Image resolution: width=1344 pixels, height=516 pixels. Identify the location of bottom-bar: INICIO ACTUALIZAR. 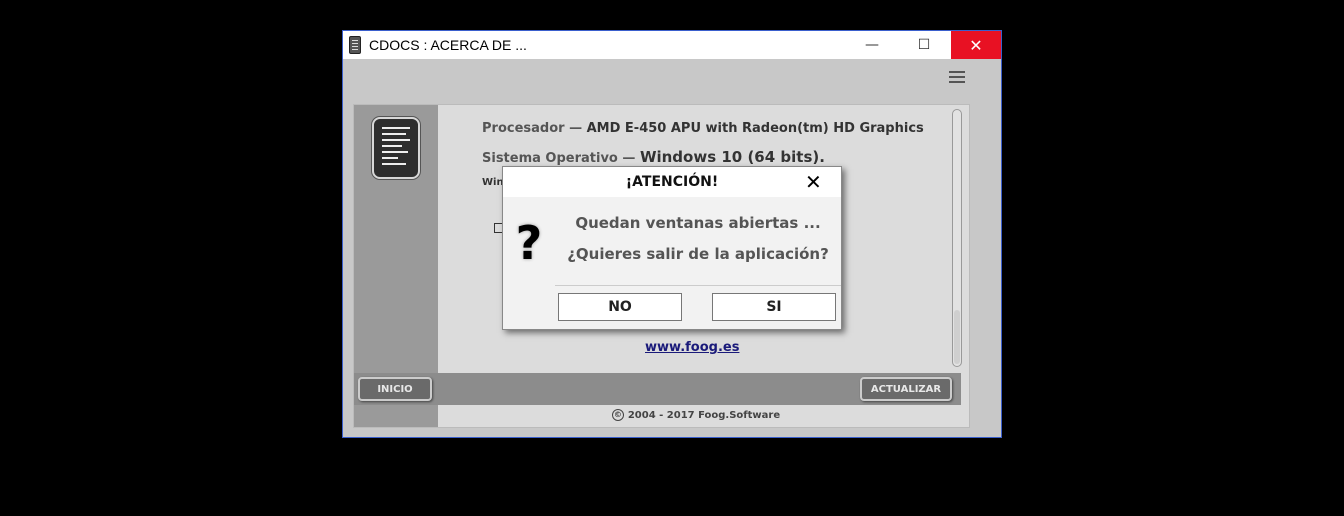
(657, 389).